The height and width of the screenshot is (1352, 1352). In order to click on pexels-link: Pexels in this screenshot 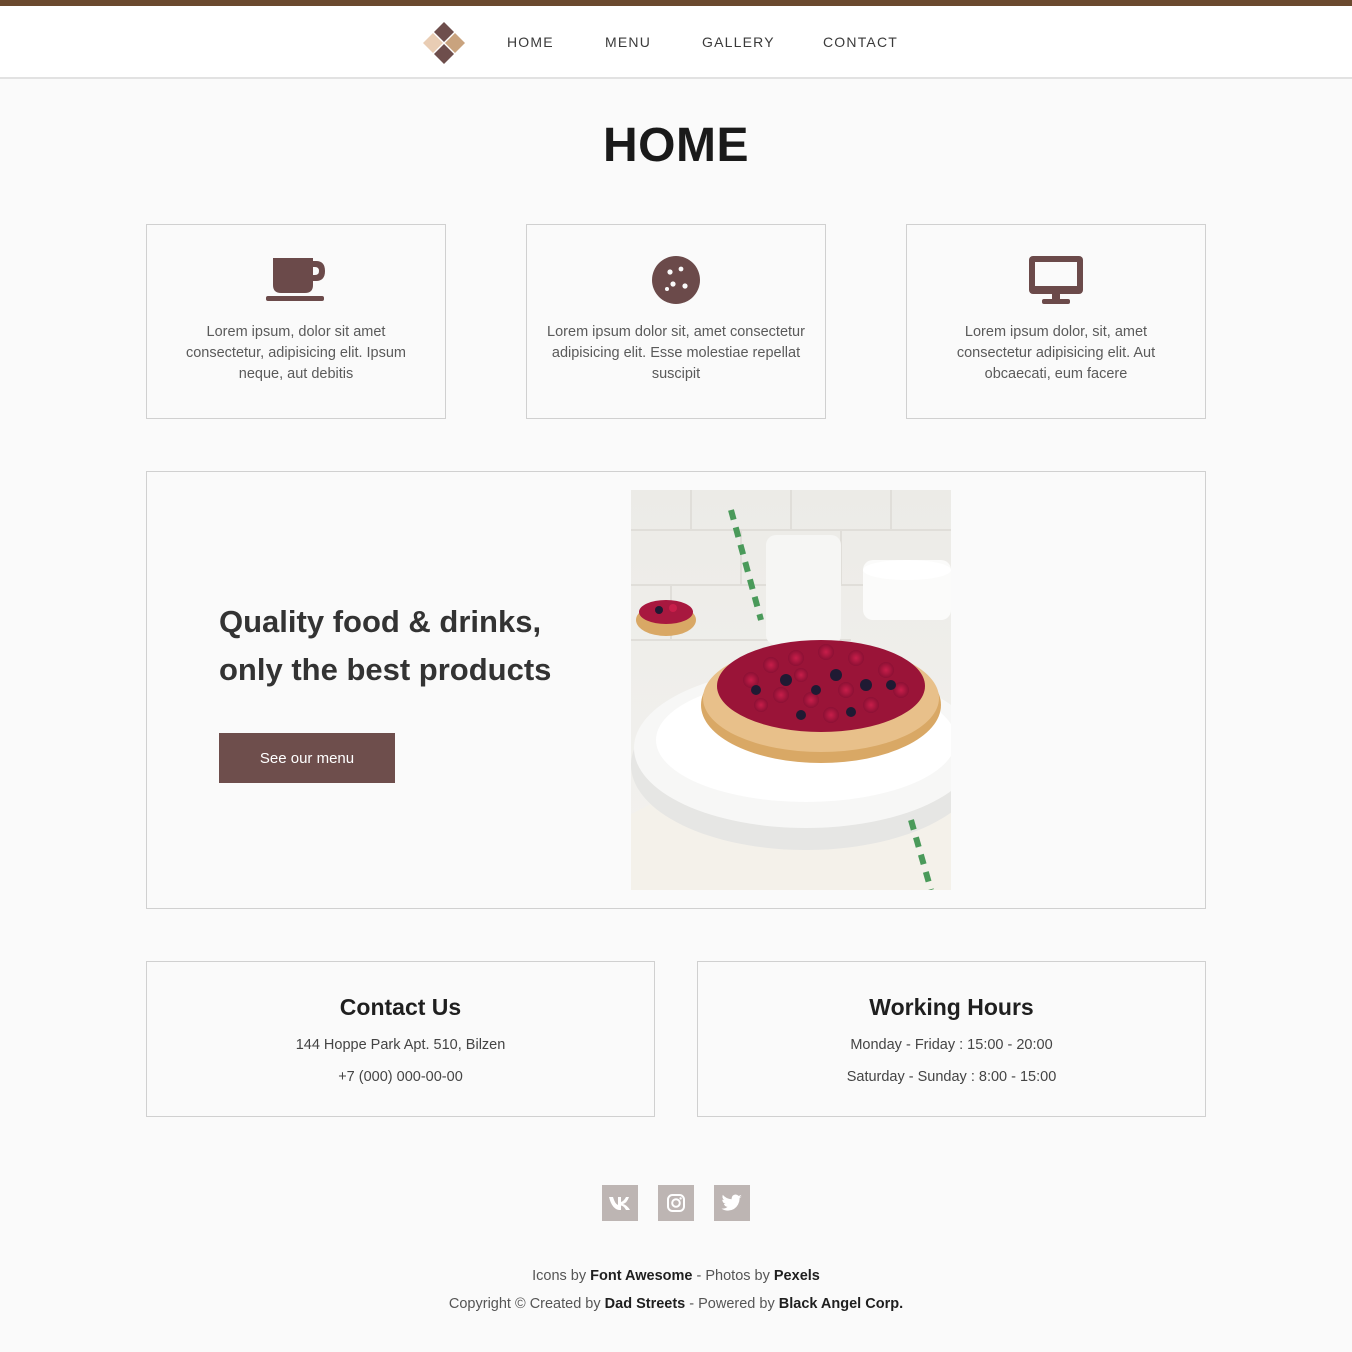, I will do `click(797, 1276)`.